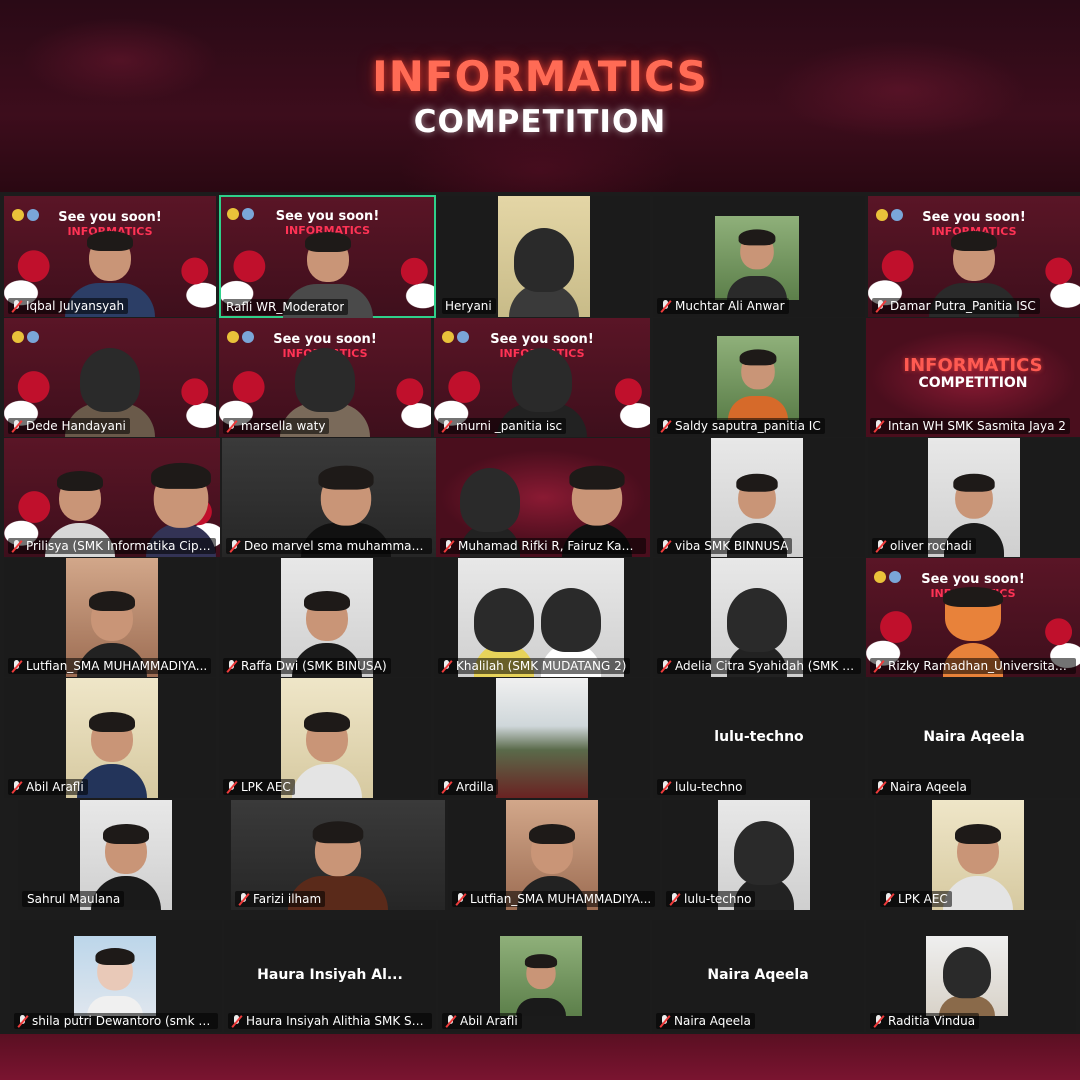 The width and height of the screenshot is (1080, 1080). Describe the element at coordinates (468, 787) in the screenshot. I see `participant-nametag: Ardilla` at that location.